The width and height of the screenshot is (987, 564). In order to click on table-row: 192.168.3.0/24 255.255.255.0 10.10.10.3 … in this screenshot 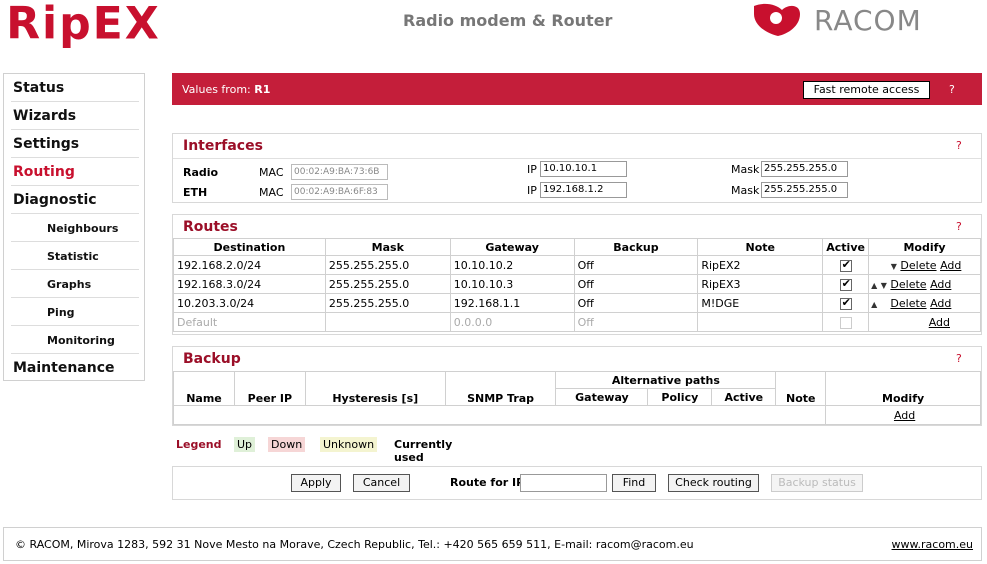, I will do `click(577, 284)`.